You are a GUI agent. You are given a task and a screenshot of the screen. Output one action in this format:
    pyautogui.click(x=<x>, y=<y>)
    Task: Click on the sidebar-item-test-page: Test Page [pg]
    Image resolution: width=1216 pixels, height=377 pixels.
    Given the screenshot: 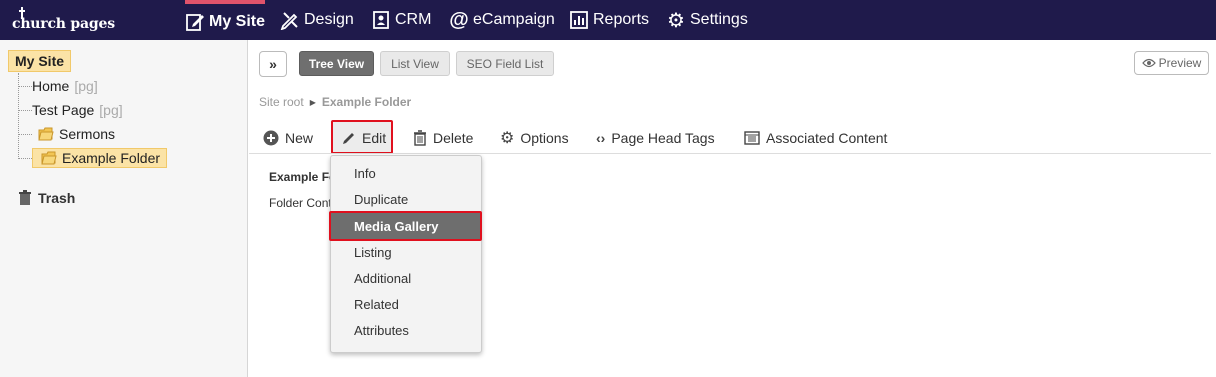 What is the action you would take?
    pyautogui.click(x=70, y=110)
    